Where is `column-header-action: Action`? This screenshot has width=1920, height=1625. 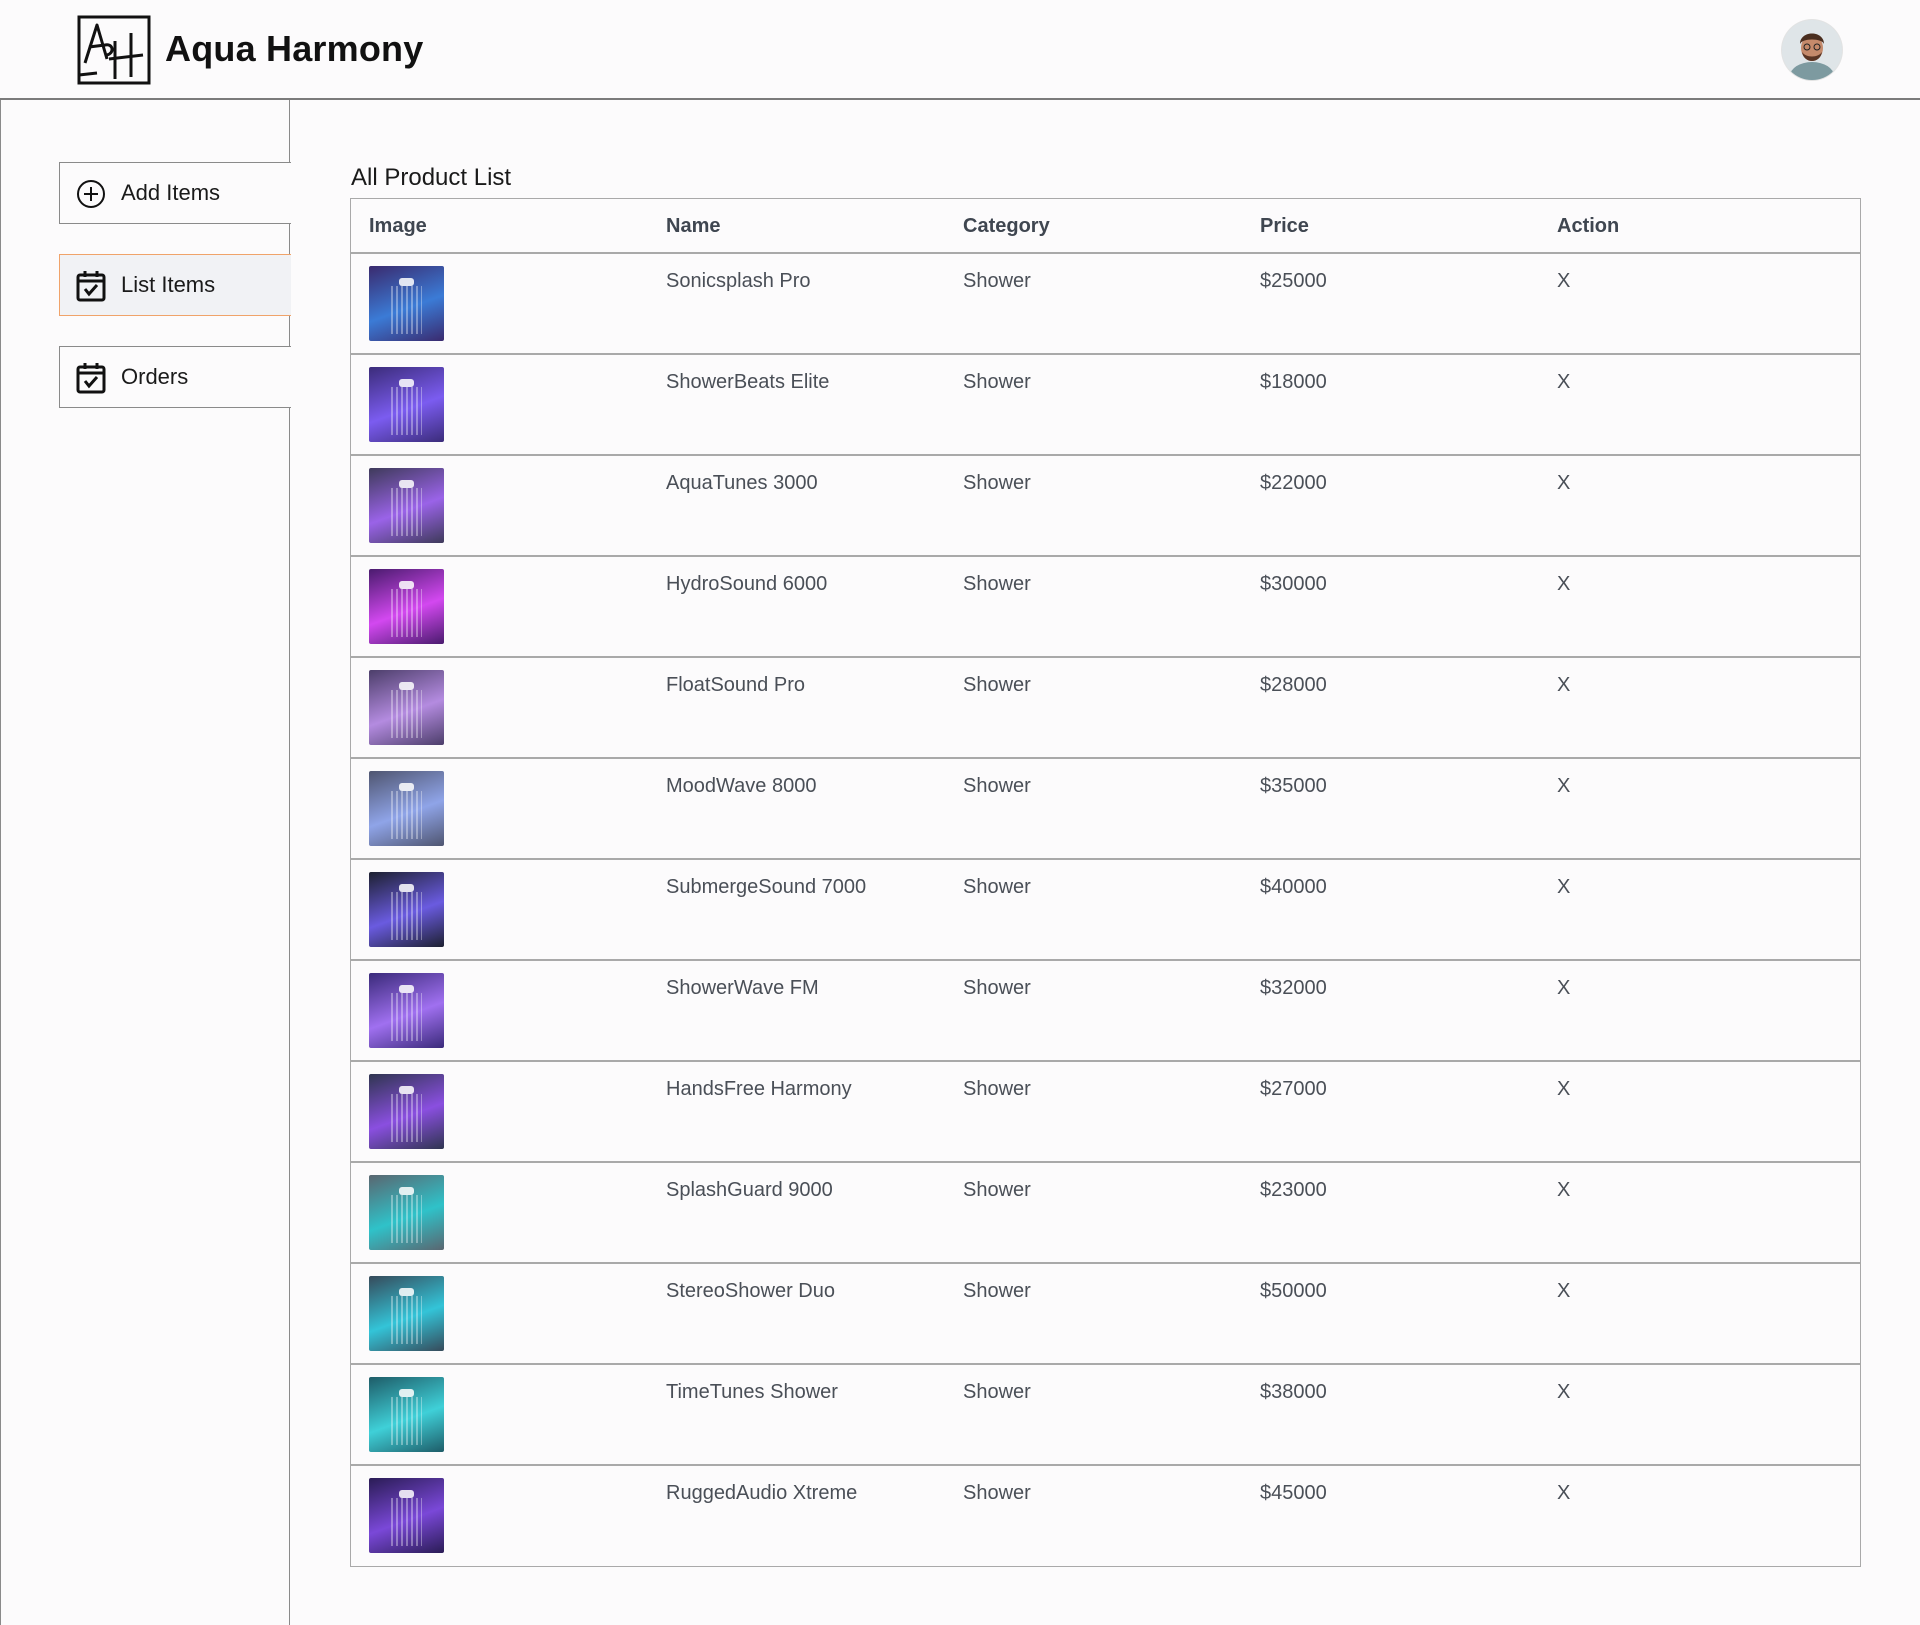 column-header-action: Action is located at coordinates (1588, 226).